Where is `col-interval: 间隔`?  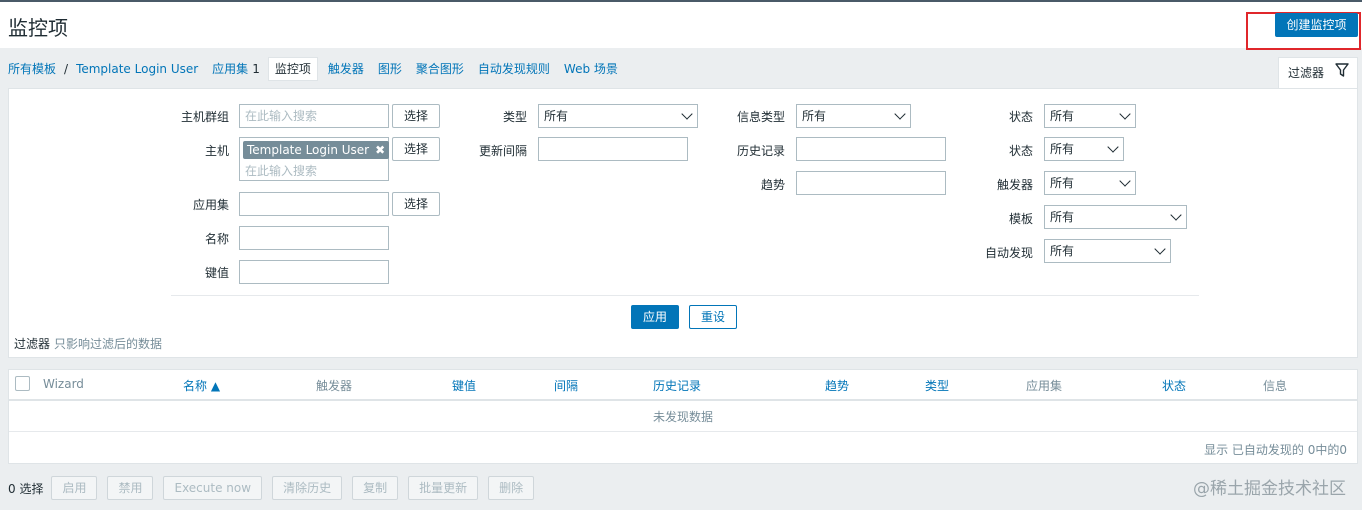
col-interval: 间隔 is located at coordinates (566, 385).